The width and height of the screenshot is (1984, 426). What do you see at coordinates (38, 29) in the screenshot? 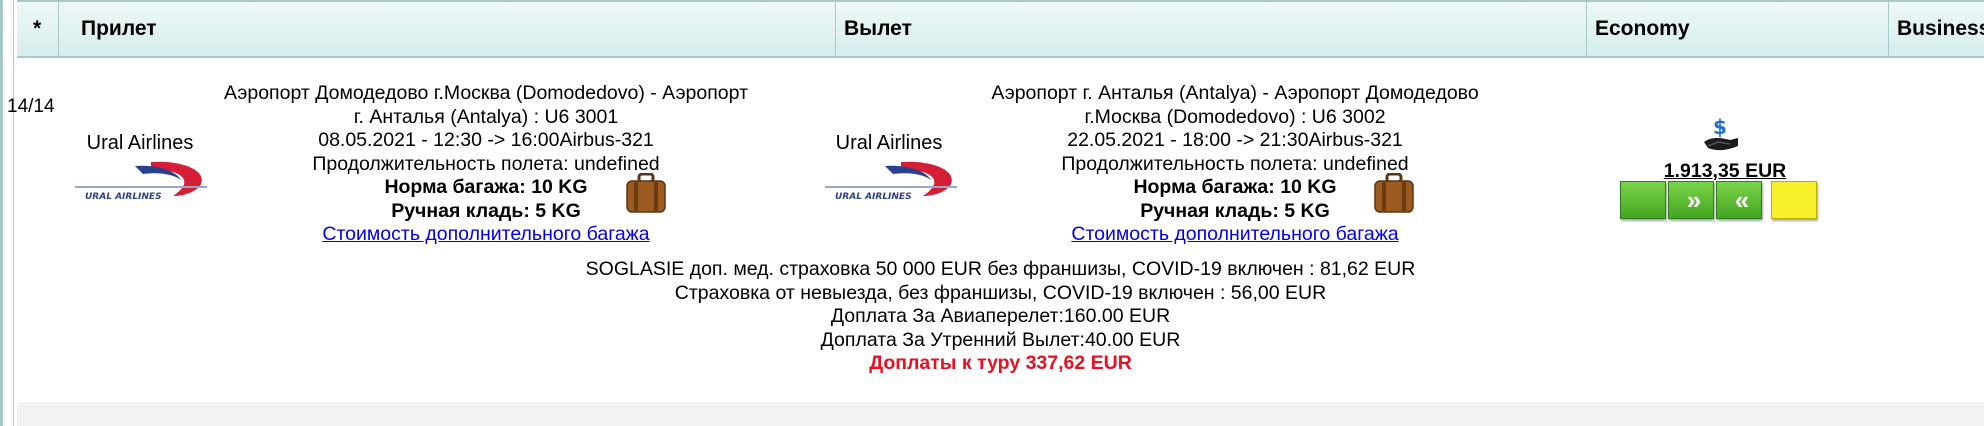
I see `header-star: *` at bounding box center [38, 29].